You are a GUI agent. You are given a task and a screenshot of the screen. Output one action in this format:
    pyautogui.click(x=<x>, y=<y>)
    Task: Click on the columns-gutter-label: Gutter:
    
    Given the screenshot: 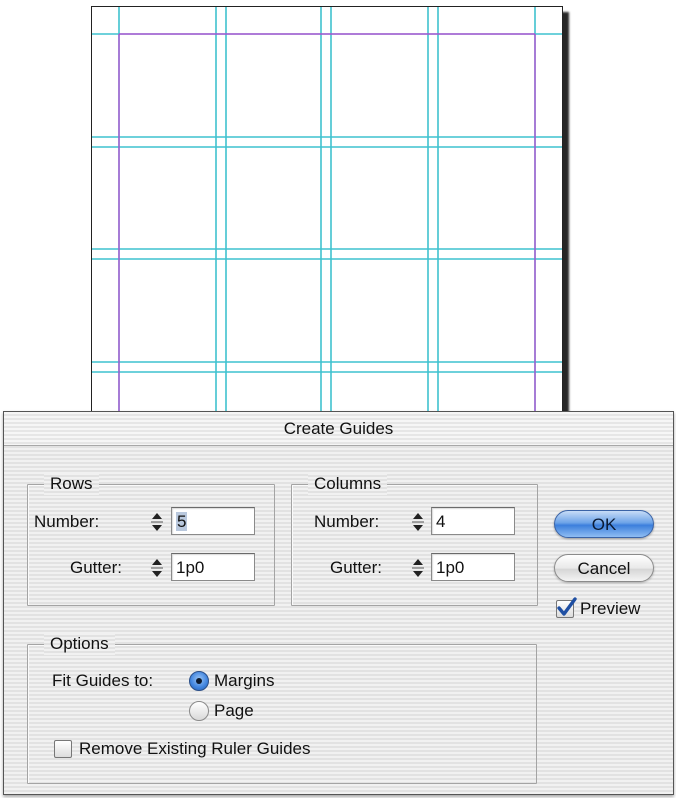 What is the action you would take?
    pyautogui.click(x=356, y=567)
    